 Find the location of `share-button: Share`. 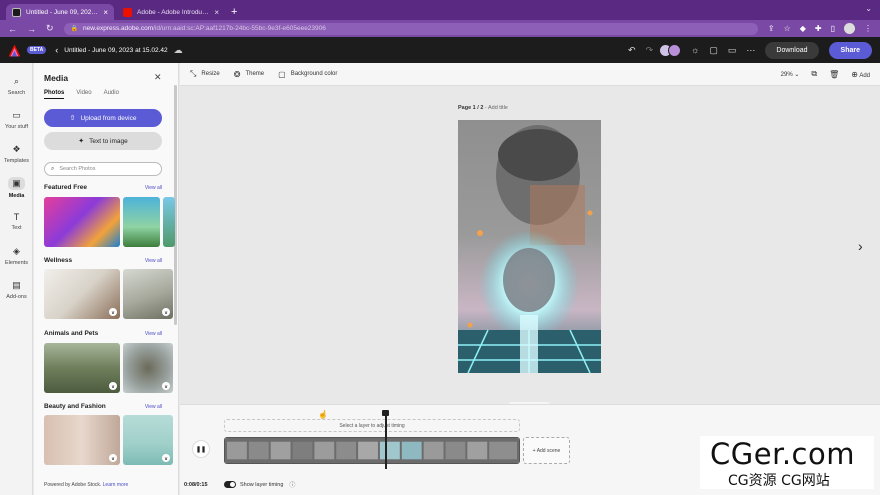

share-button: Share is located at coordinates (850, 50).